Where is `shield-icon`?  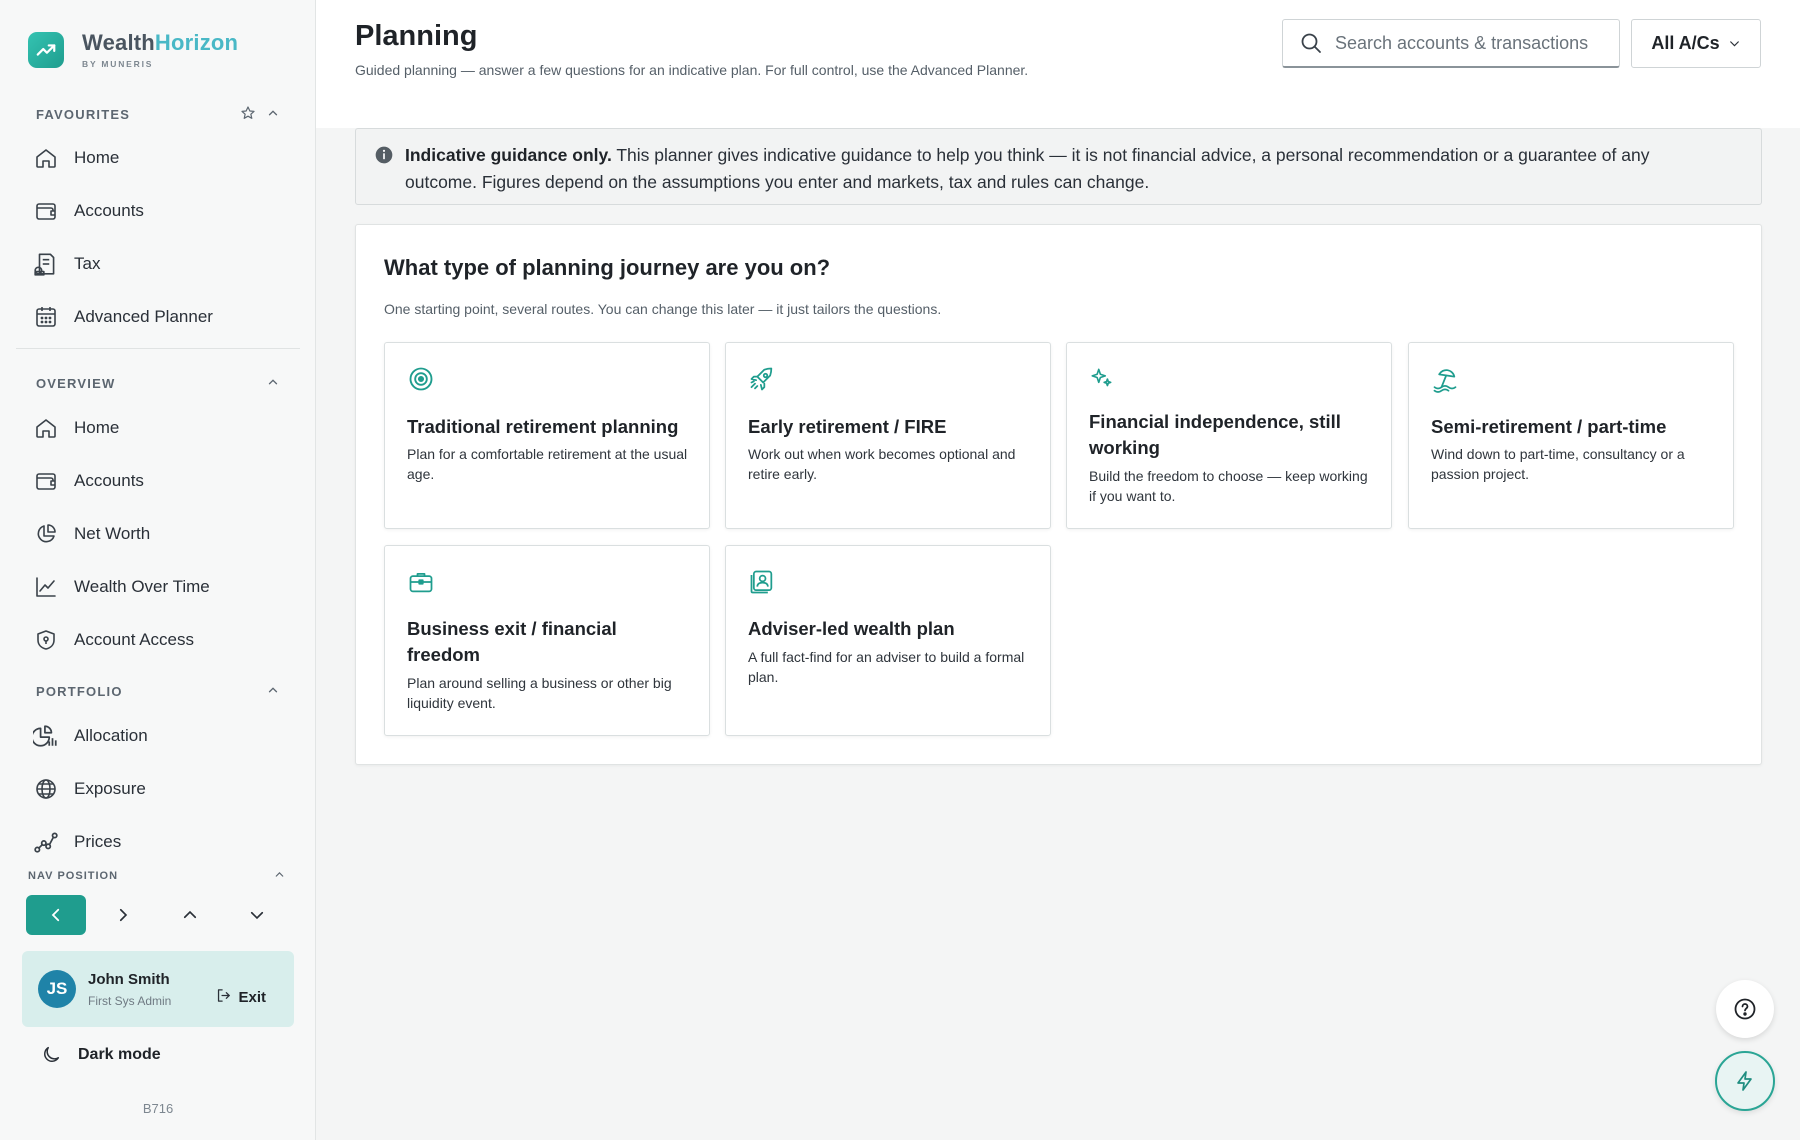
shield-icon is located at coordinates (46, 640).